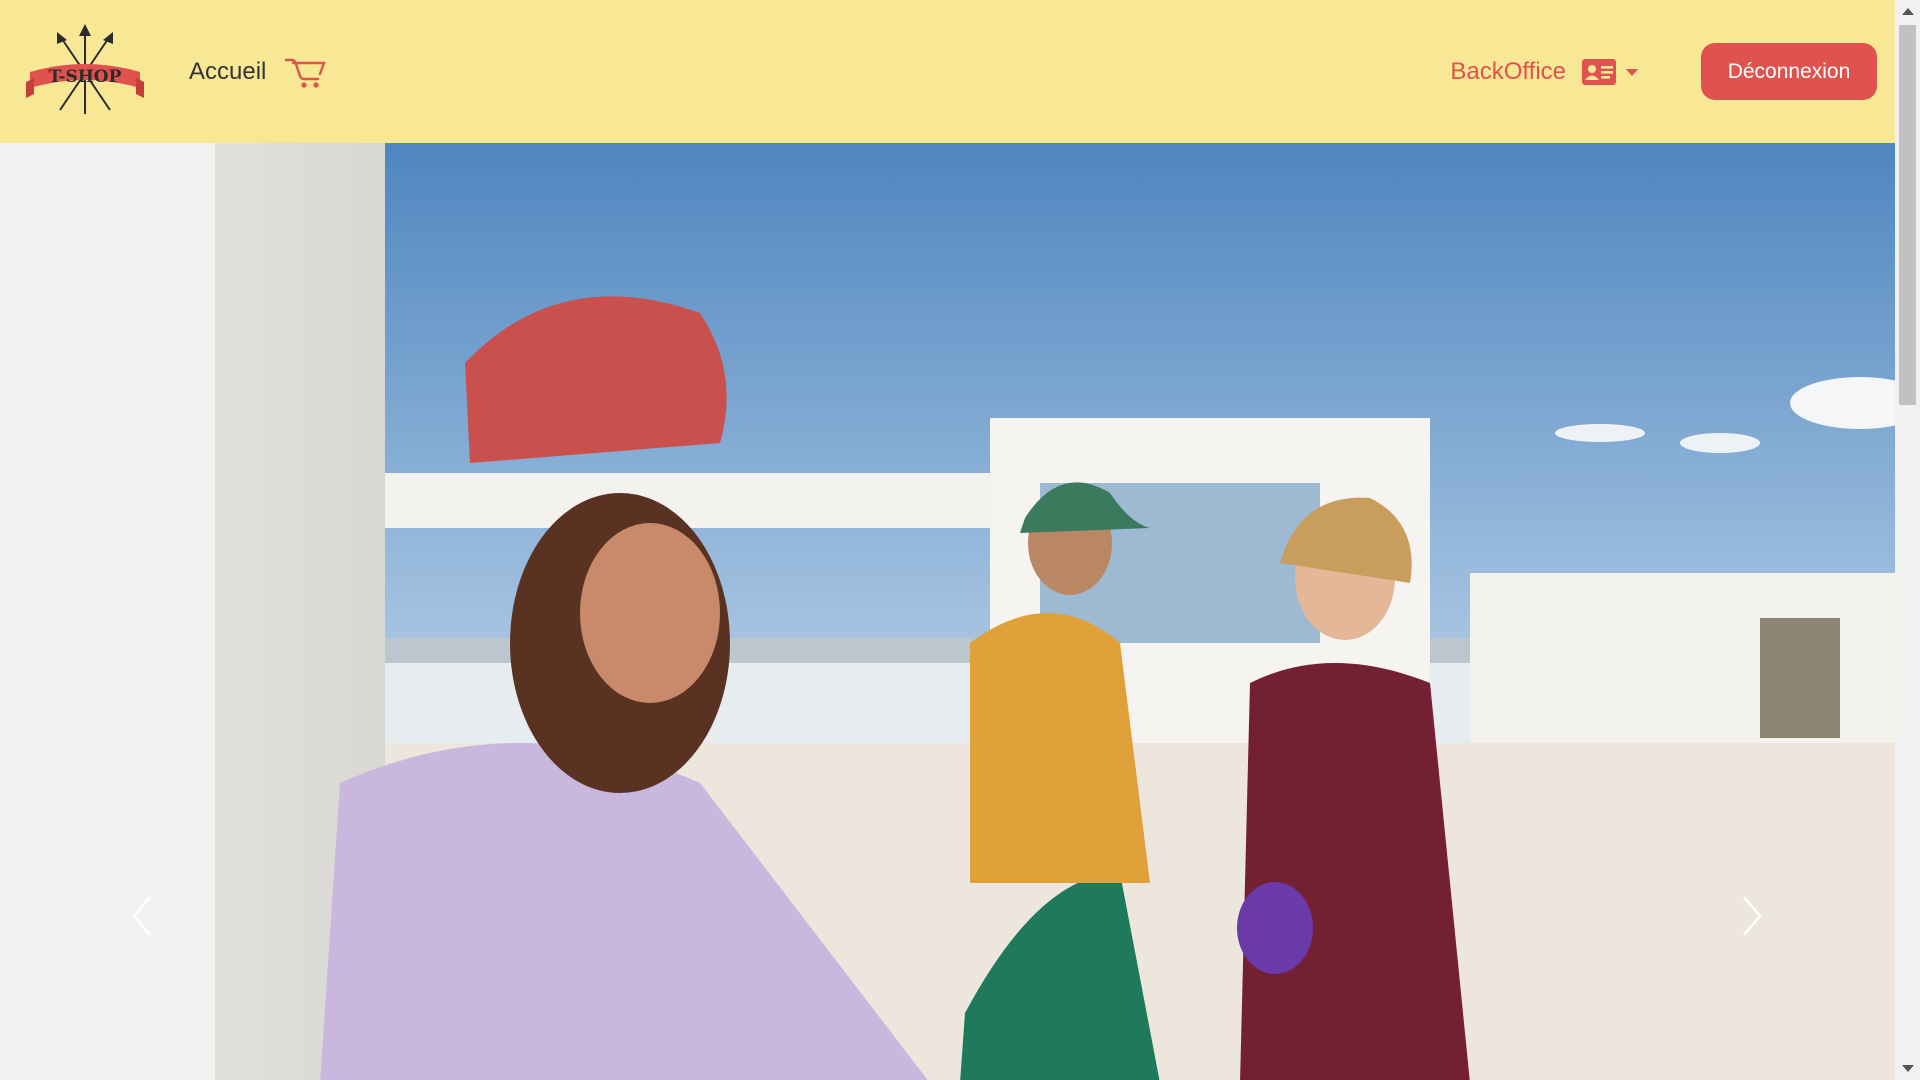  I want to click on scroll-down-arrow-icon, so click(1908, 1068).